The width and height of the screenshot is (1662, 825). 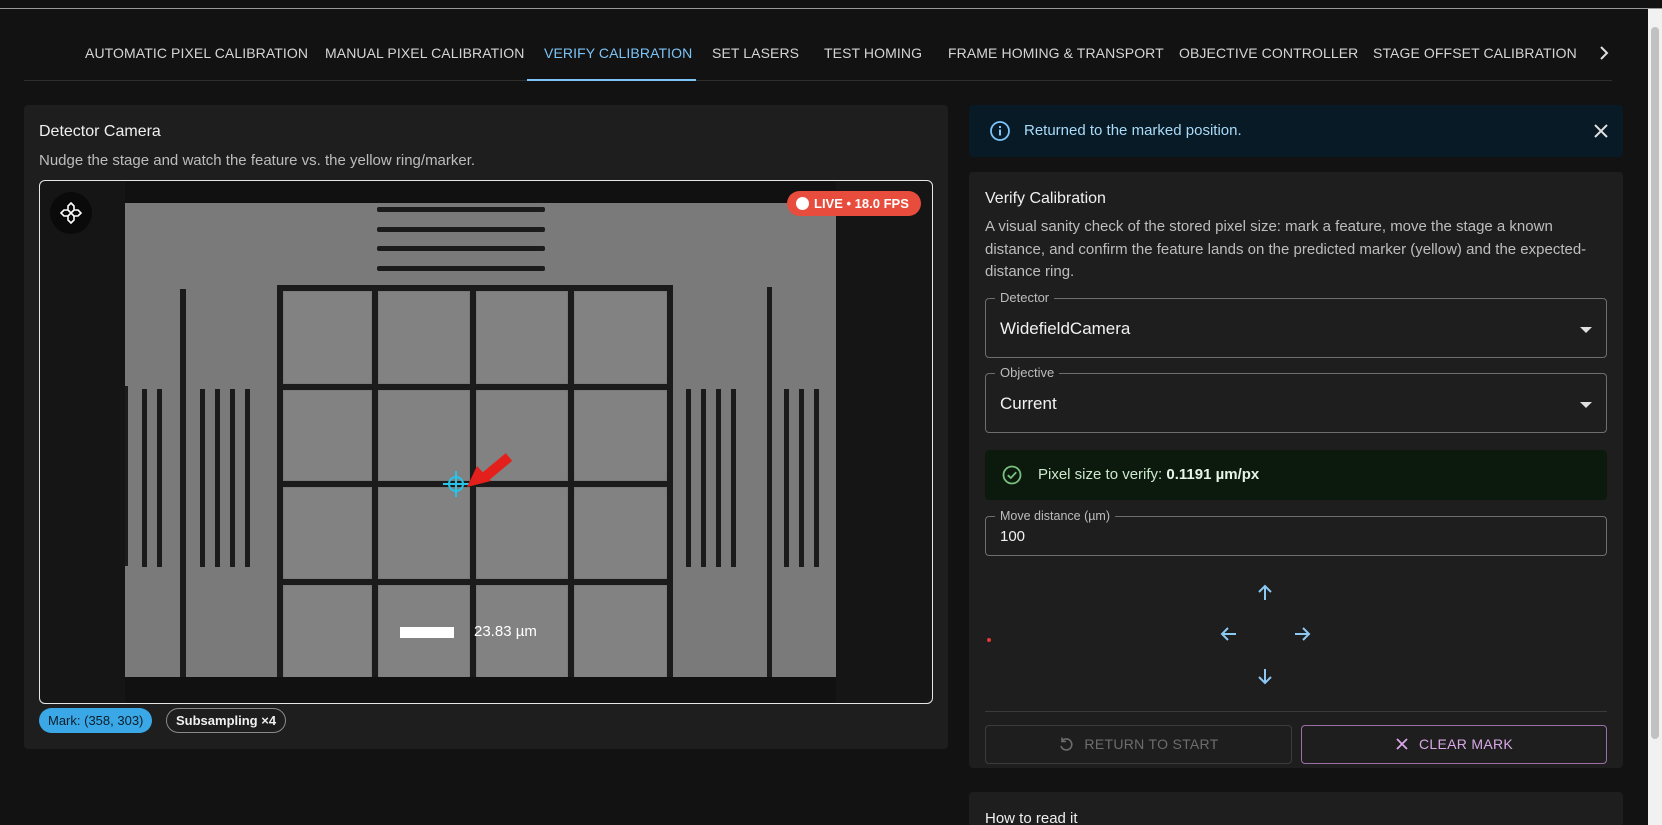 What do you see at coordinates (96, 720) in the screenshot?
I see `mark-chip: Mark: (358, 303)` at bounding box center [96, 720].